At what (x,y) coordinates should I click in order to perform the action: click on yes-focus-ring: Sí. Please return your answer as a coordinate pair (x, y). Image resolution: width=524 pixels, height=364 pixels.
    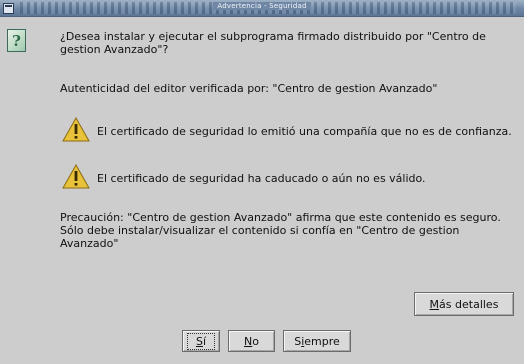
    Looking at the image, I should click on (201, 341).